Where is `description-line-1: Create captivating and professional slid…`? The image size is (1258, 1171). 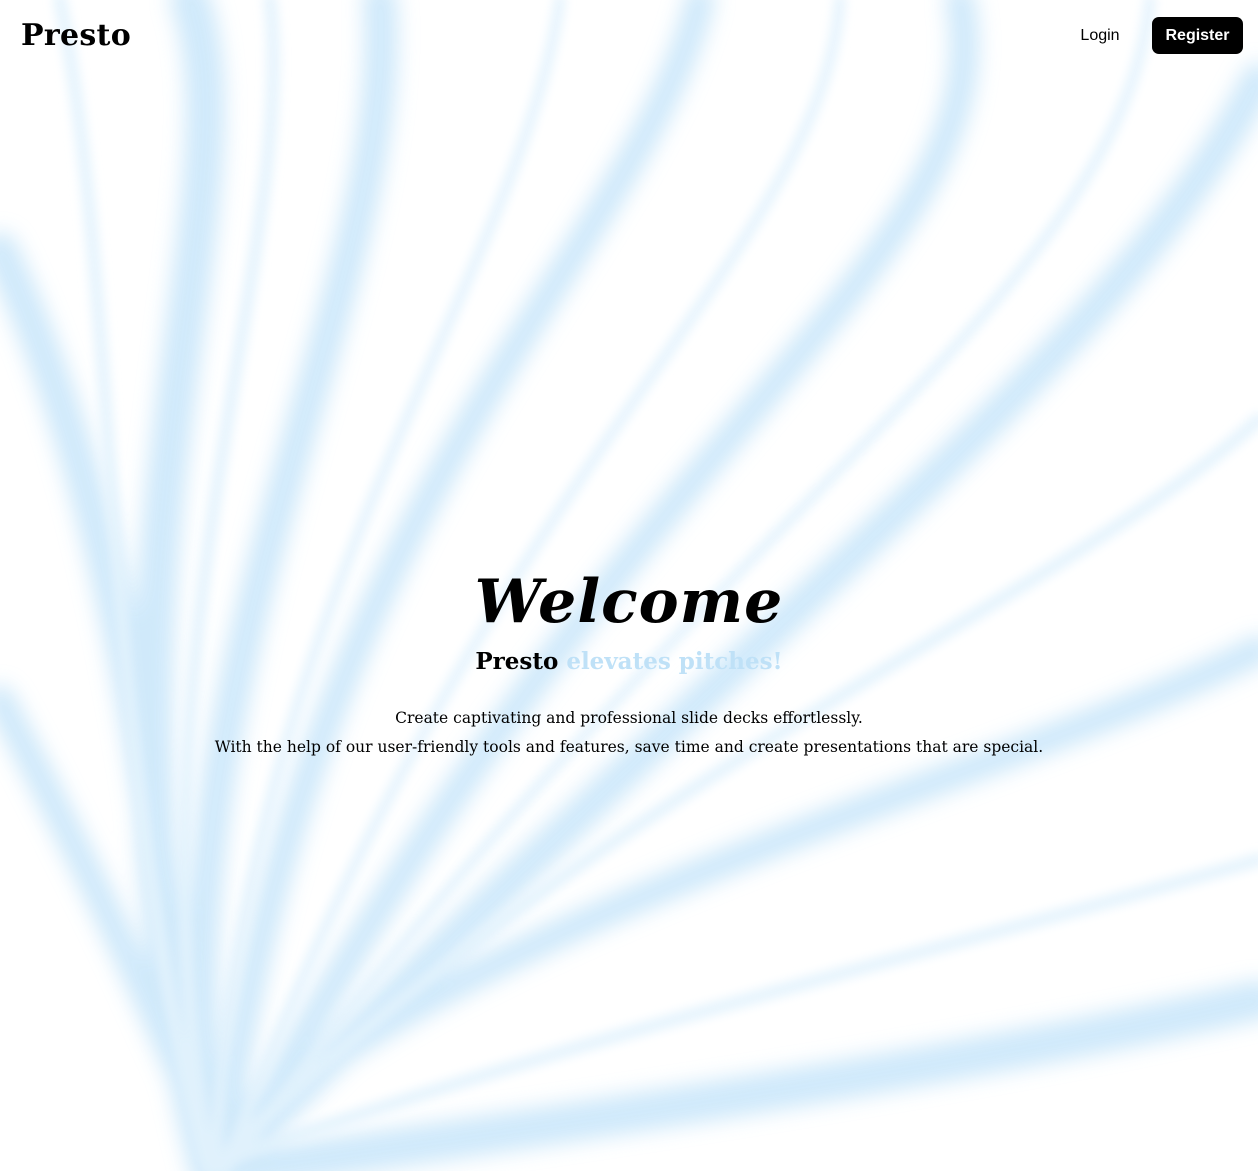
description-line-1: Create captivating and professional slid… is located at coordinates (629, 718).